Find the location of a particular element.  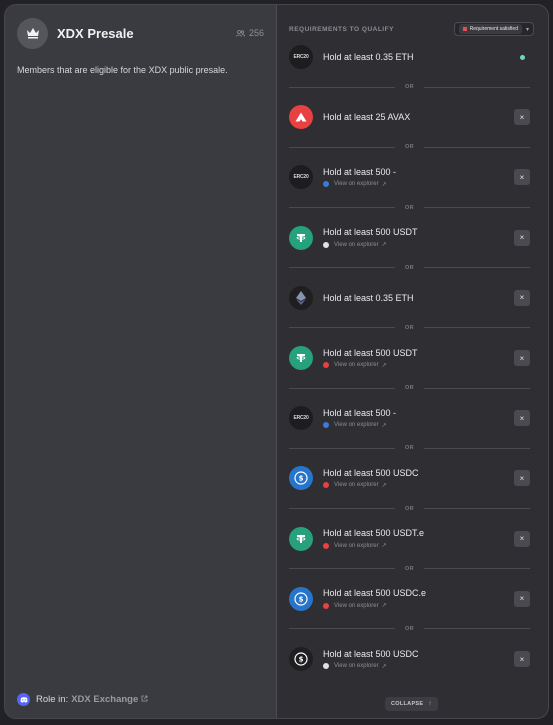

requirements-title: REQUIREMENTS TO QUALIFY is located at coordinates (341, 29).